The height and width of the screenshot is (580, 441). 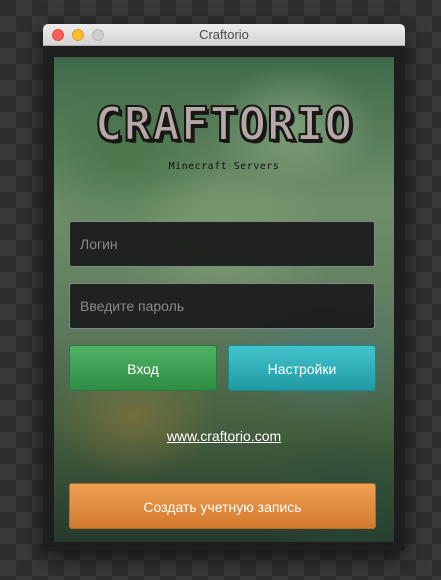 I want to click on title-bar: Craftorio, so click(x=224, y=35).